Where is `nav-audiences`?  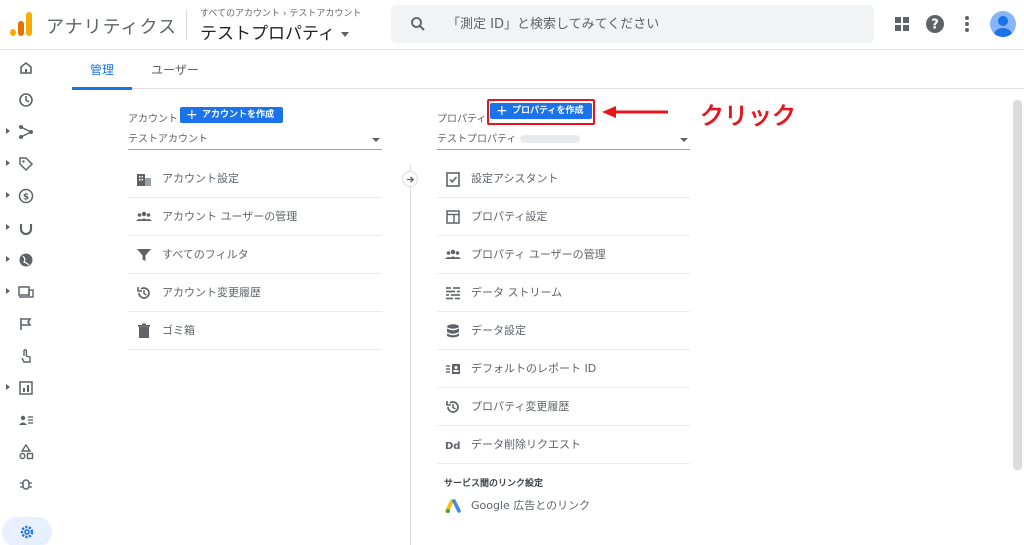 nav-audiences is located at coordinates (27, 420).